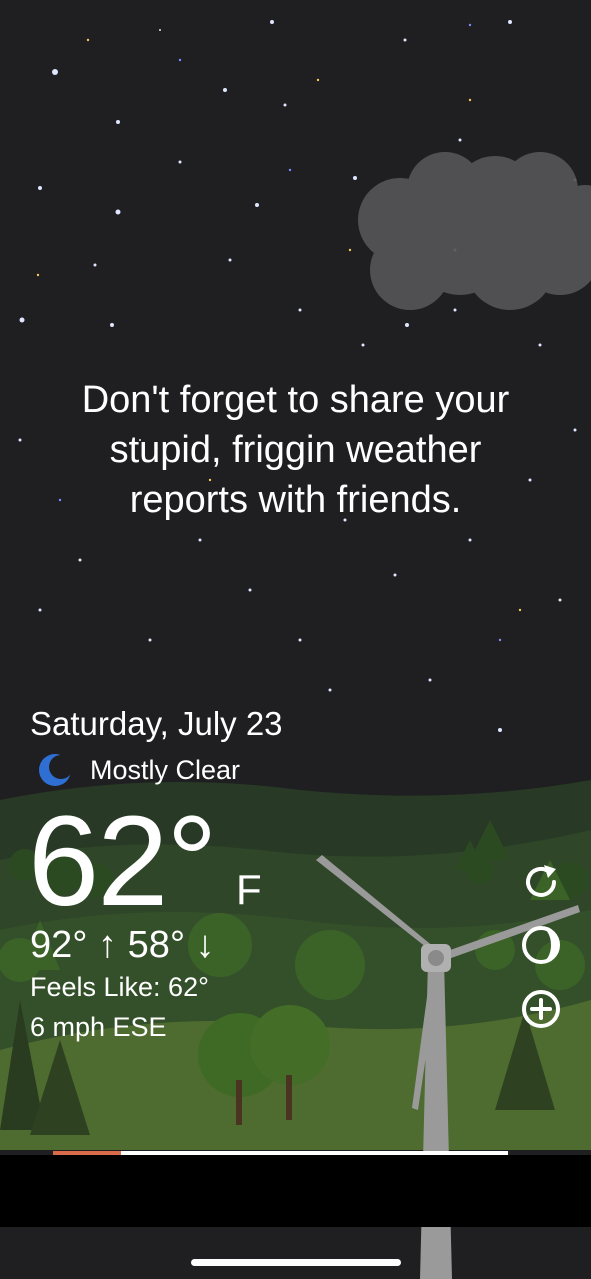 The height and width of the screenshot is (1279, 591). Describe the element at coordinates (119, 987) in the screenshot. I see `feels-like: Feels Like: 62°` at that location.